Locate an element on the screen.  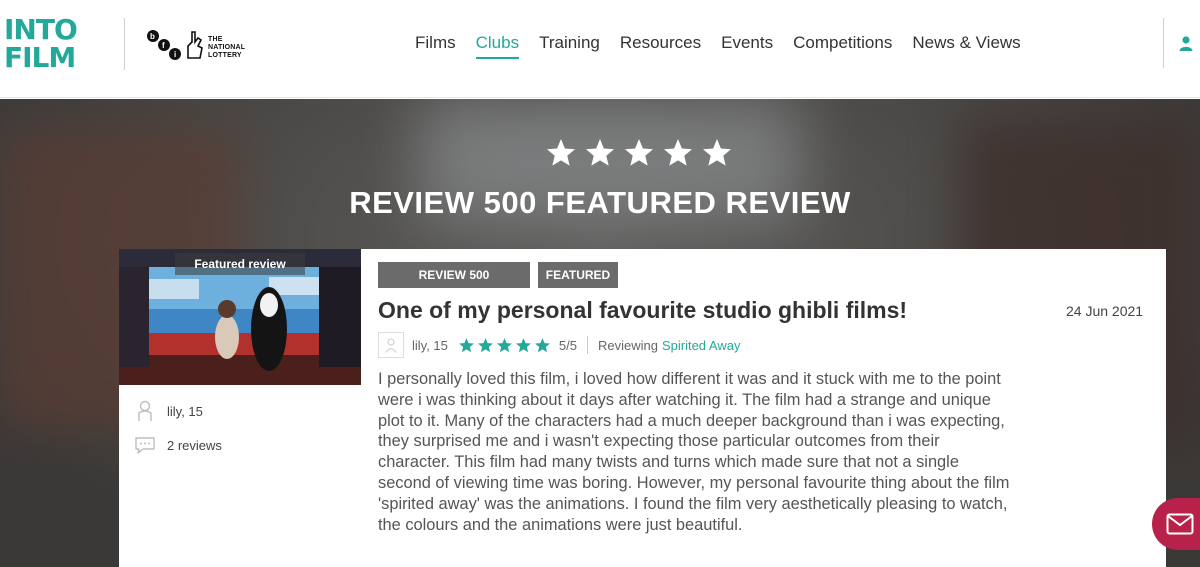
nav-news-views: News & Views is located at coordinates (966, 46).